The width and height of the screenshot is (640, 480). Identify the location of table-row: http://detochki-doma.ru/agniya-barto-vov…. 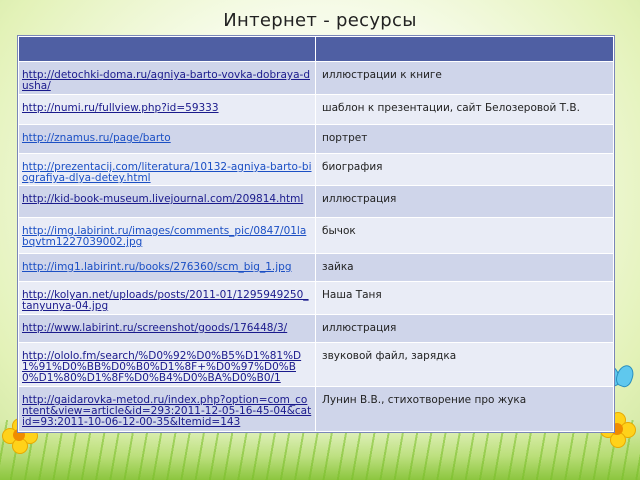
(316, 78).